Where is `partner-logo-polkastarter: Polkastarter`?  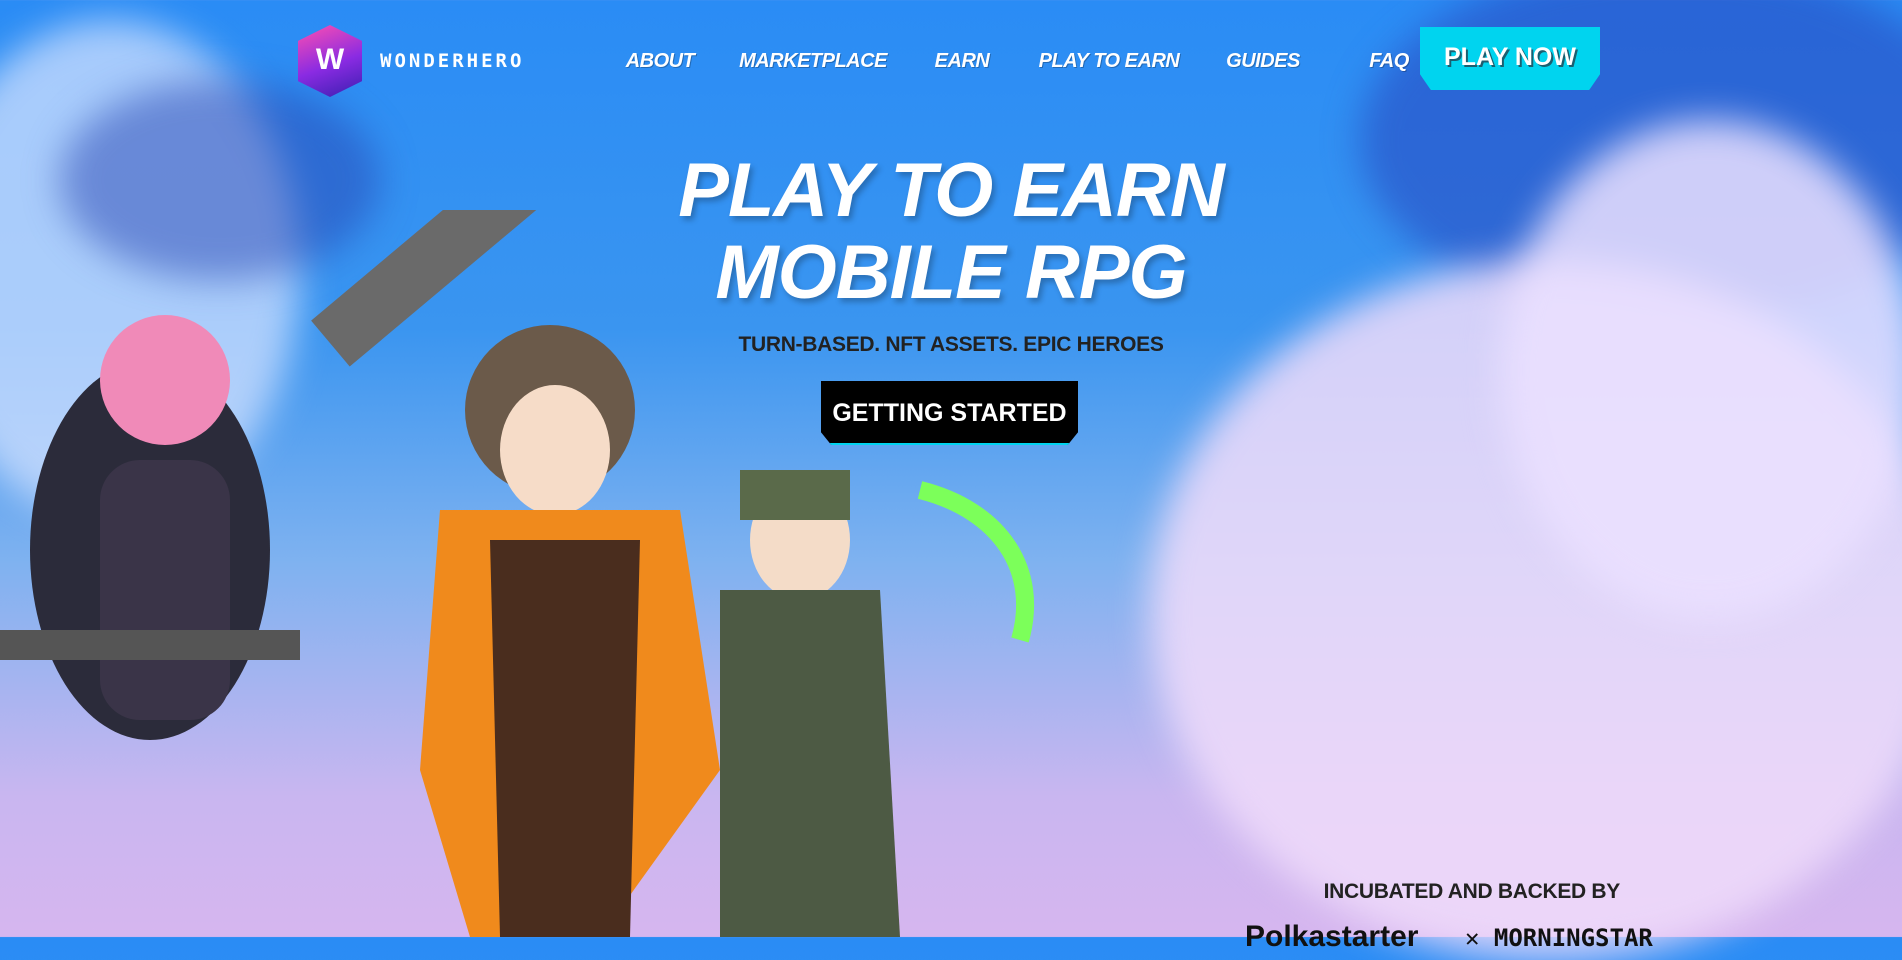
partner-logo-polkastarter: Polkastarter is located at coordinates (1331, 937).